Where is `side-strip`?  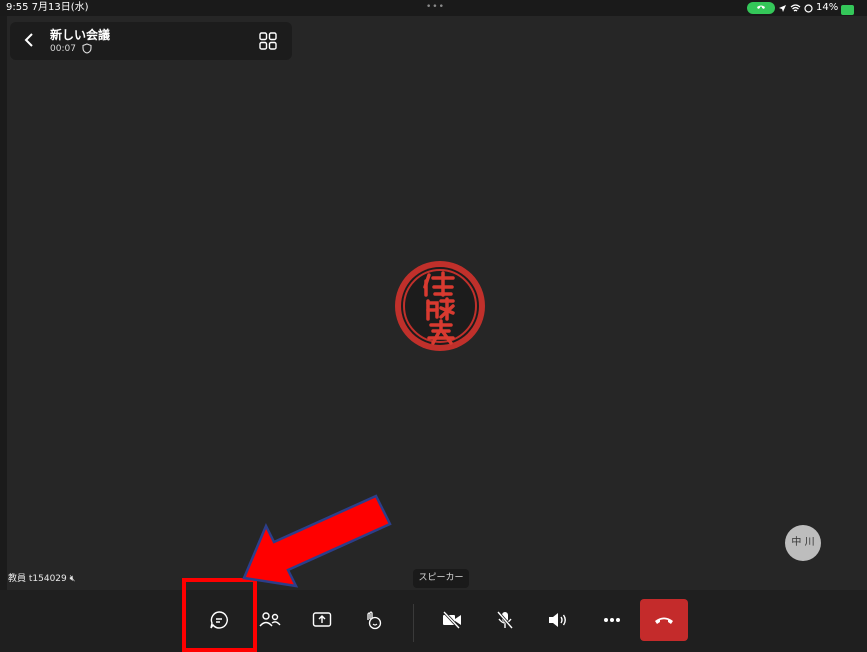
side-strip is located at coordinates (3, 334).